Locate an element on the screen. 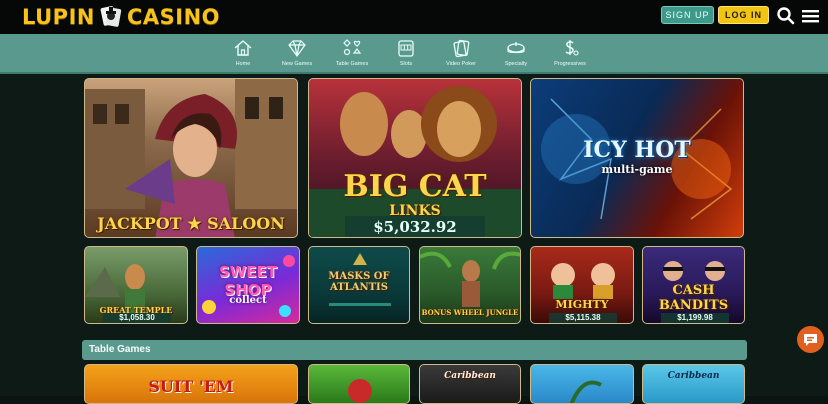  chat-bubble-icon is located at coordinates (810, 340).